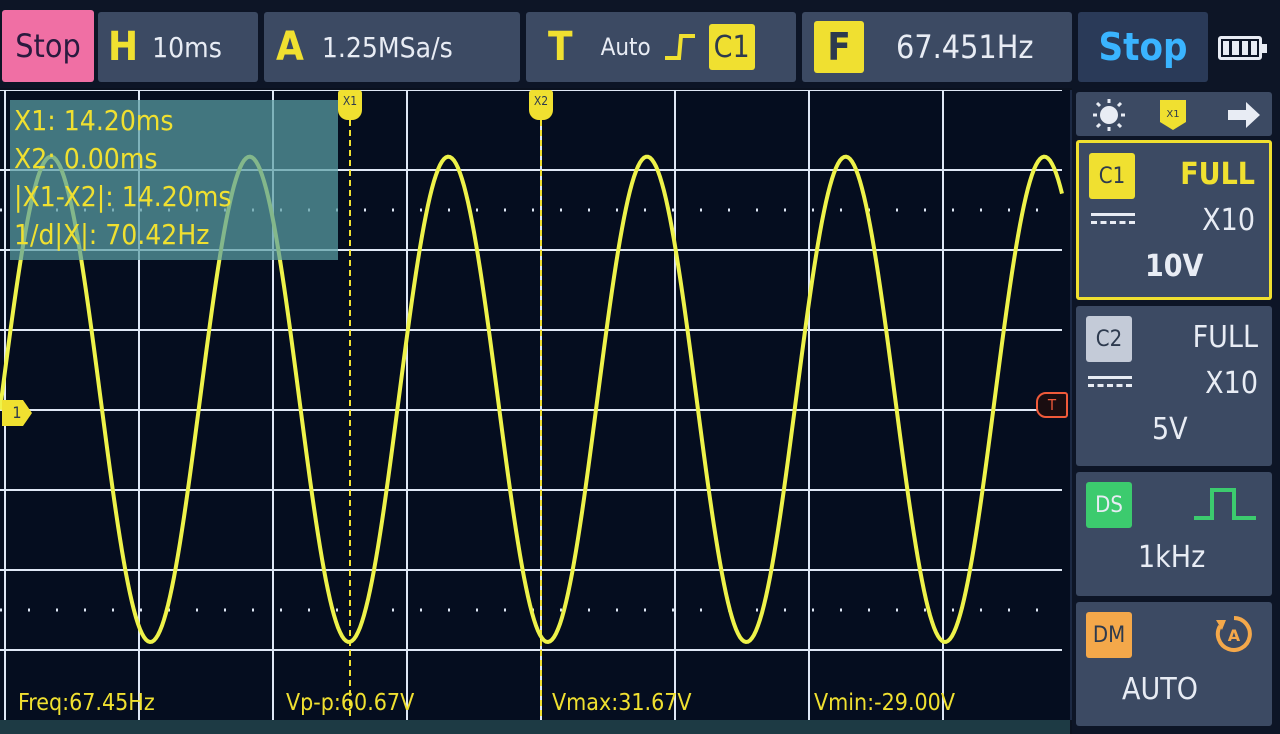  I want to click on svg-text: X1, so click(1172, 114).